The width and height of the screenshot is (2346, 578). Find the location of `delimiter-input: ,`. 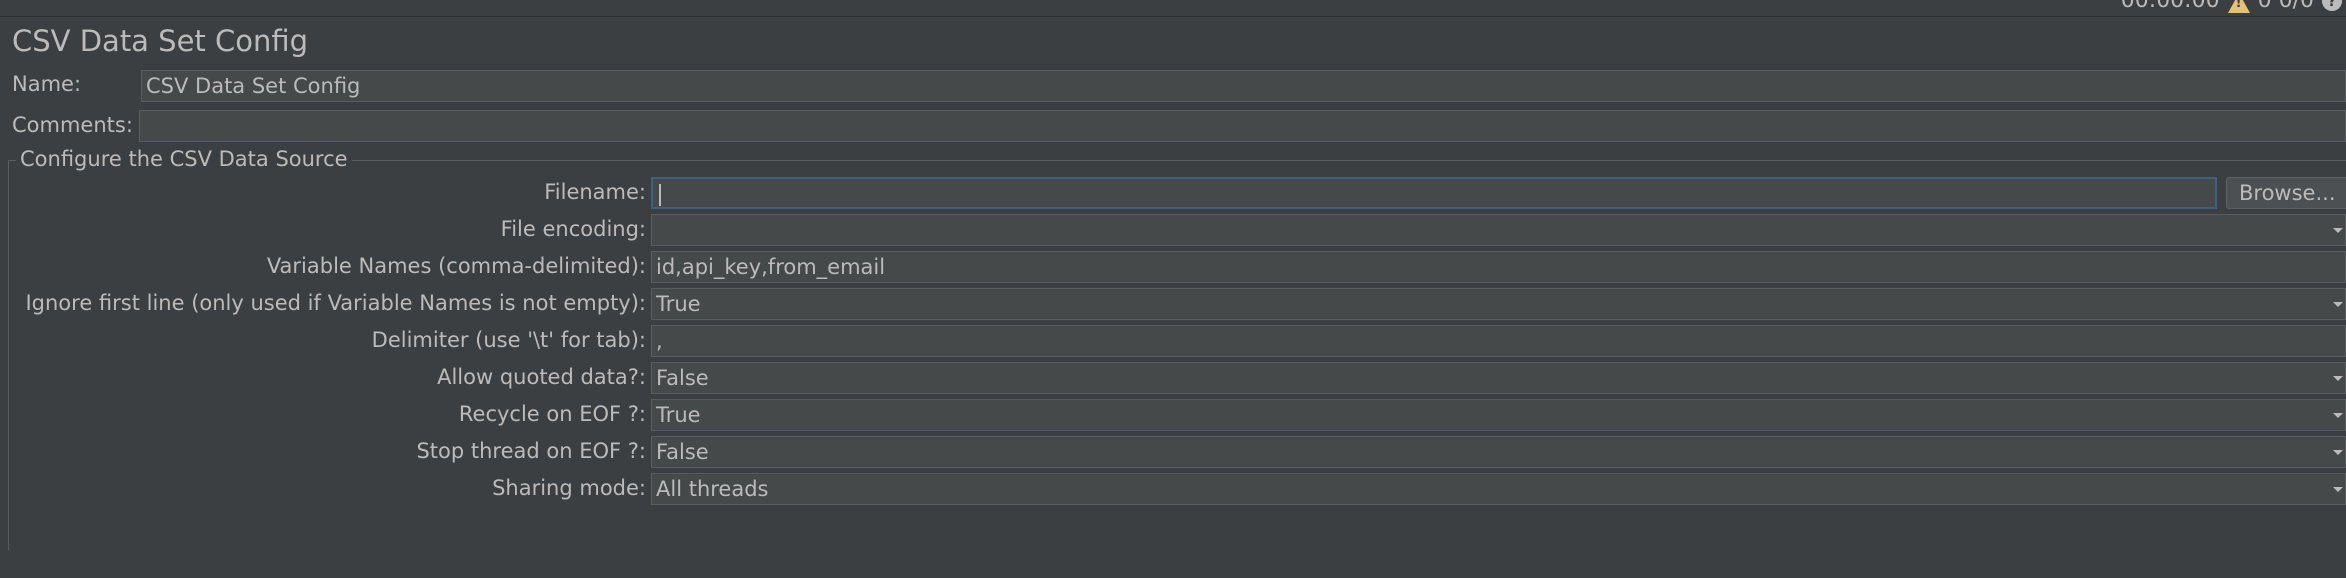

delimiter-input: , is located at coordinates (1498, 341).